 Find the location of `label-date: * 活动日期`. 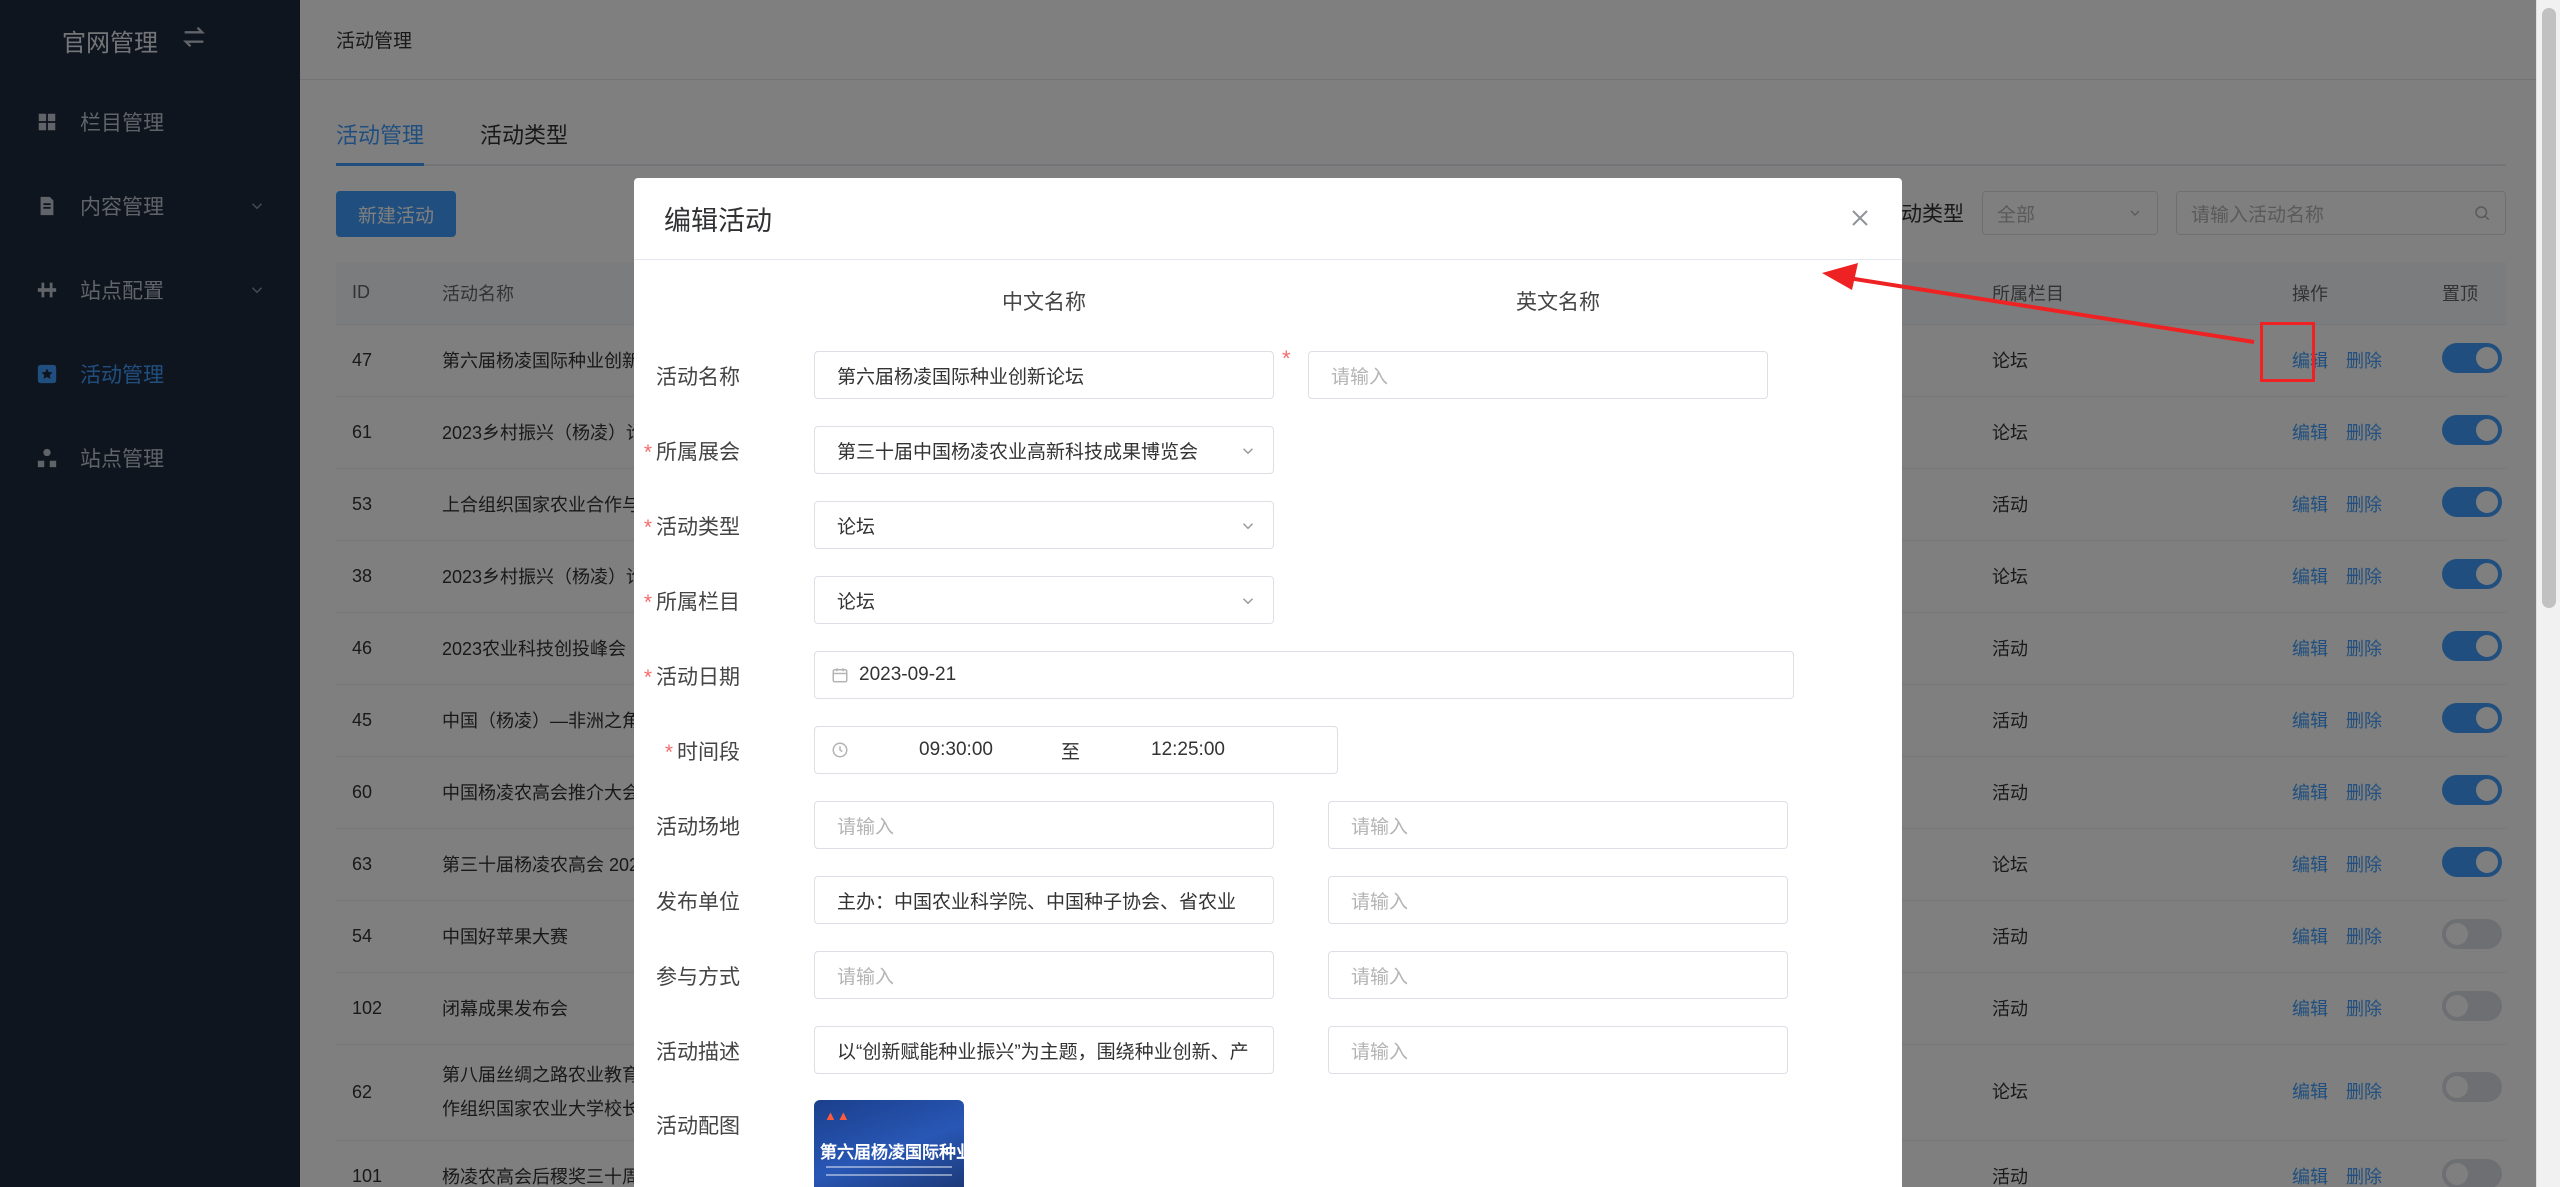

label-date: * 活动日期 is located at coordinates (691, 677).